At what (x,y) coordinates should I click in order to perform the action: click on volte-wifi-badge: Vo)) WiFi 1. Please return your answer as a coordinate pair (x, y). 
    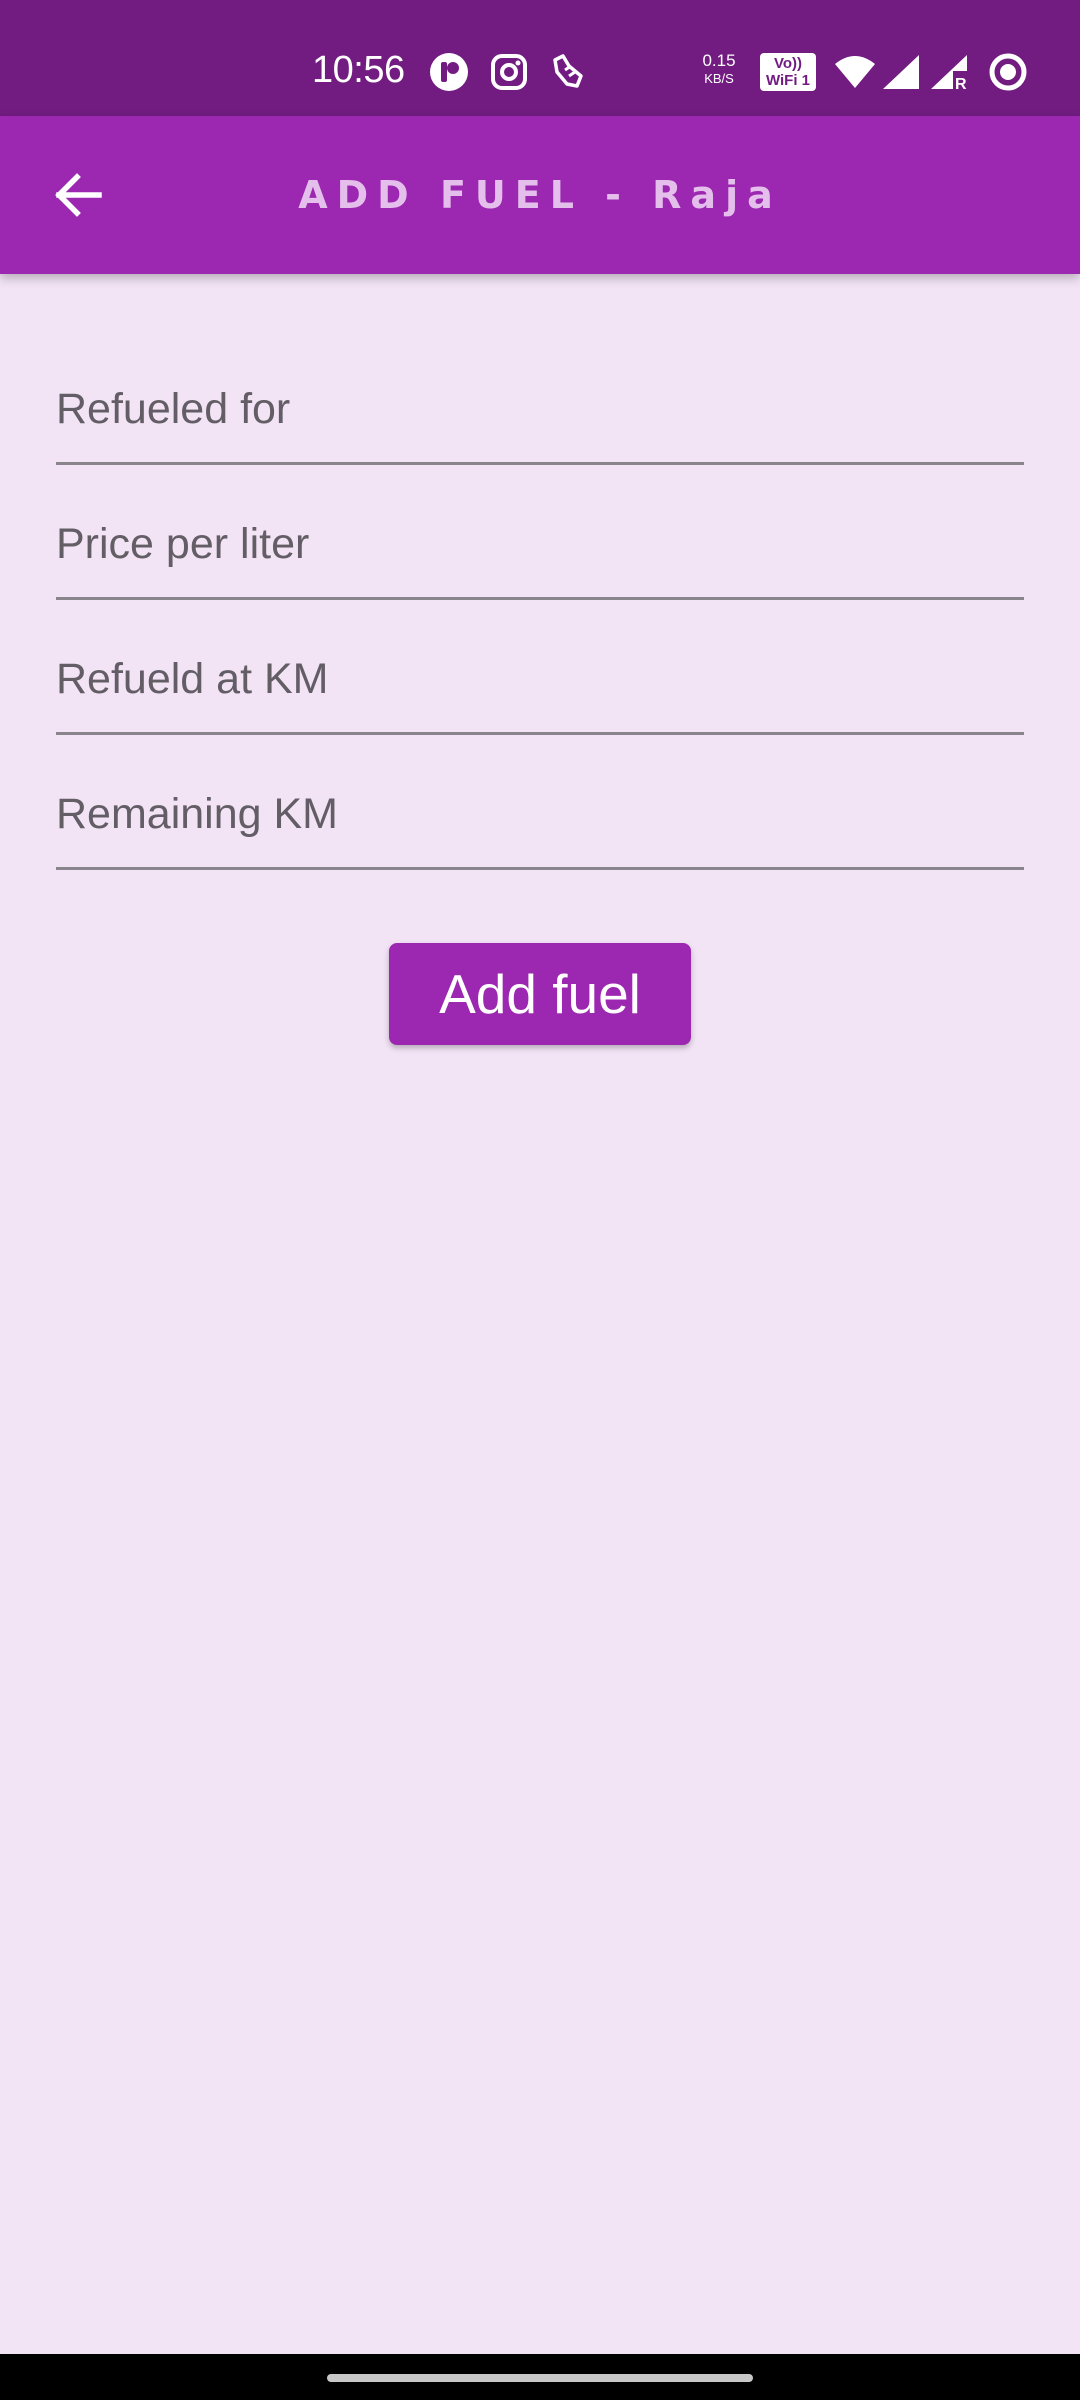
    Looking at the image, I should click on (788, 72).